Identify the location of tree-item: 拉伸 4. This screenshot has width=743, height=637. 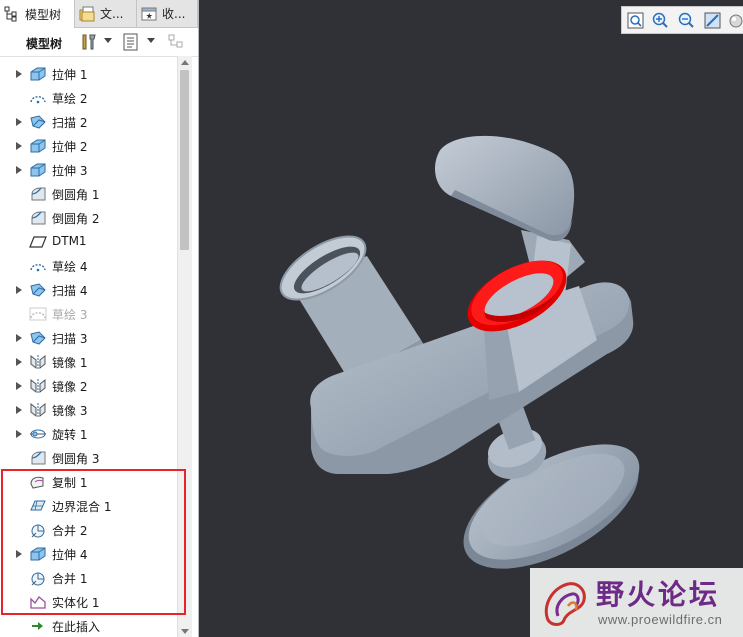
(88, 554).